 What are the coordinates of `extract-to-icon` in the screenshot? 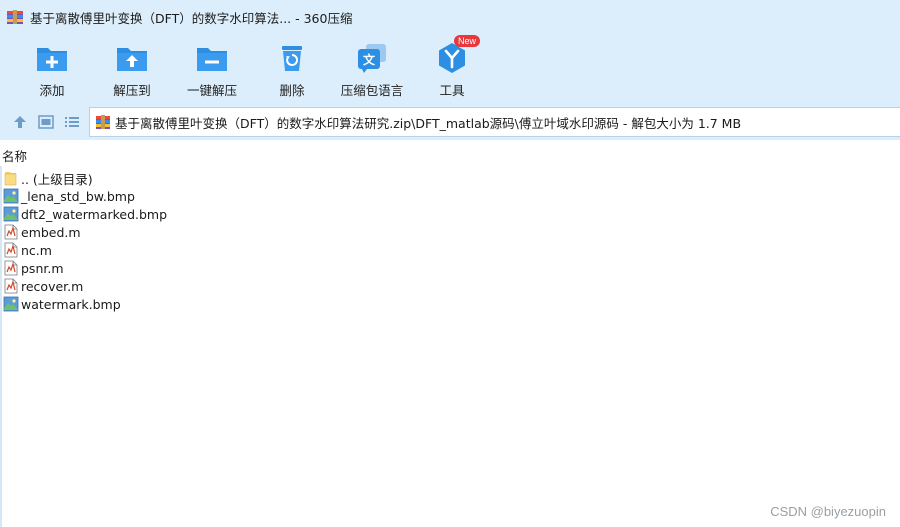 It's located at (132, 59).